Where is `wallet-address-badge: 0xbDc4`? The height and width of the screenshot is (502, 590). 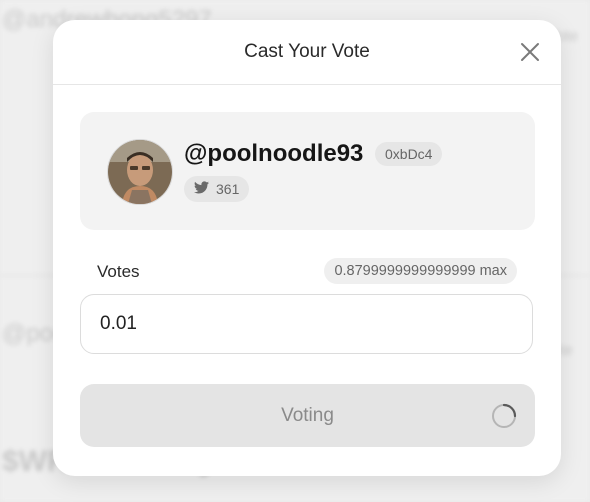
wallet-address-badge: 0xbDc4 is located at coordinates (409, 154).